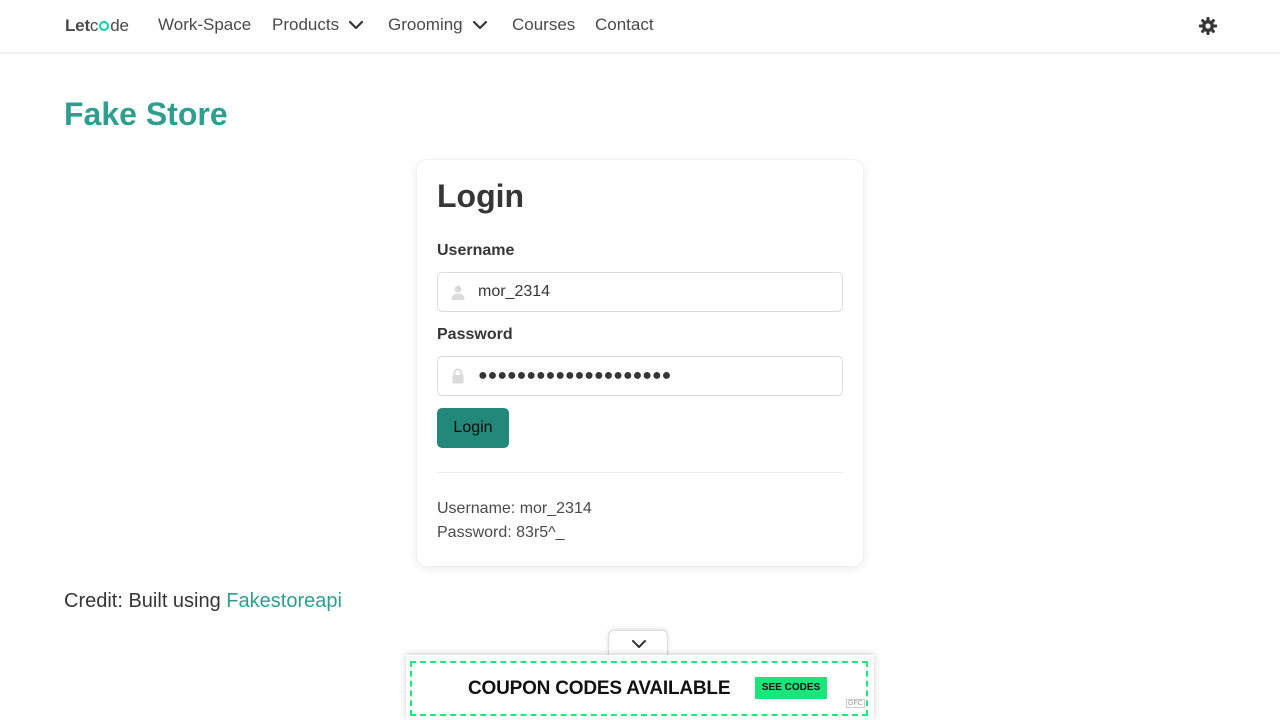  I want to click on hint-password: Password: 83r5^_, so click(501, 532).